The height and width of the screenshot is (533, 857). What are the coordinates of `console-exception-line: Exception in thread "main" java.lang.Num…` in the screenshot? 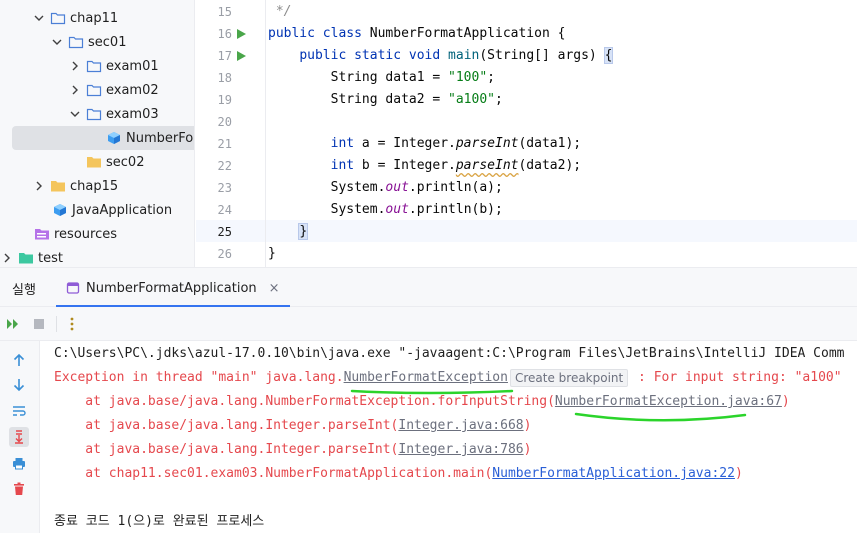 It's located at (448, 377).